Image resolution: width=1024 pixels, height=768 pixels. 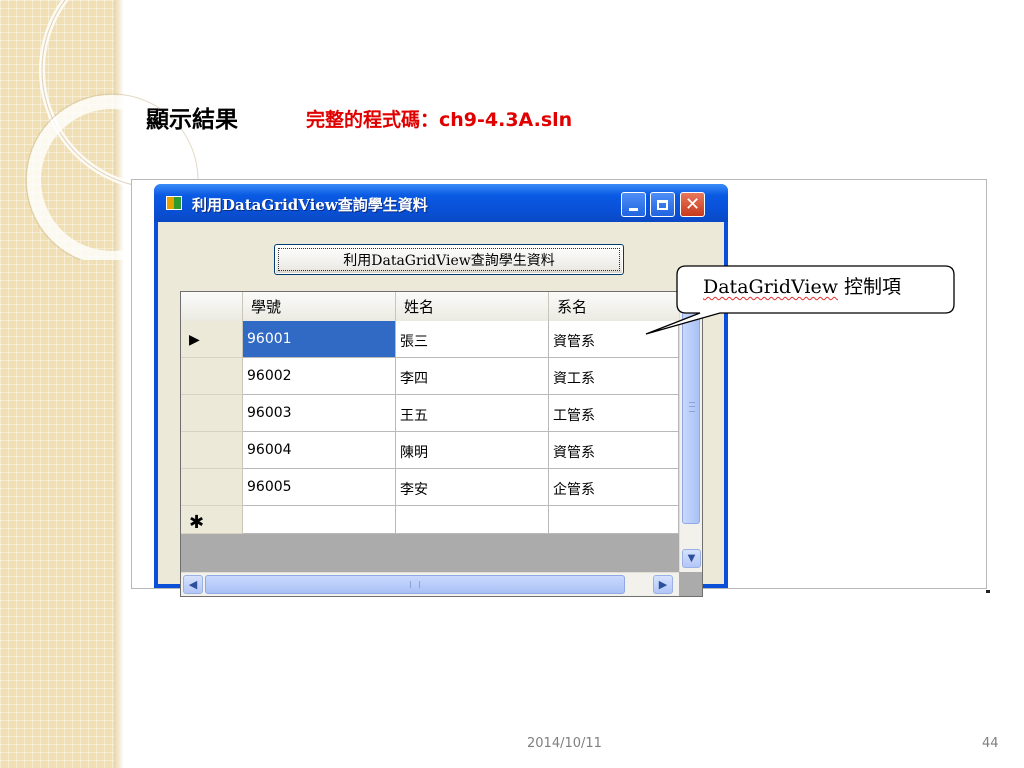 I want to click on maximize-icon, so click(x=662, y=204).